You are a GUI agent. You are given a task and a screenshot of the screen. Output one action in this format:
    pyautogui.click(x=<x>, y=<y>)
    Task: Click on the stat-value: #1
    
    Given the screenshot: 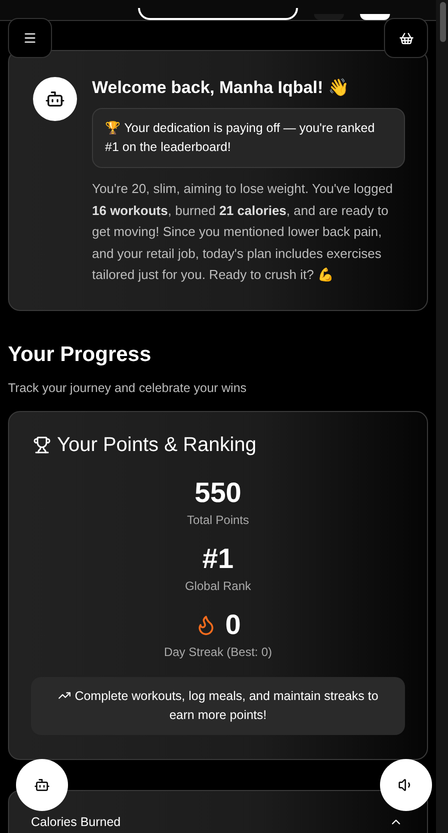 What is the action you would take?
    pyautogui.click(x=218, y=558)
    